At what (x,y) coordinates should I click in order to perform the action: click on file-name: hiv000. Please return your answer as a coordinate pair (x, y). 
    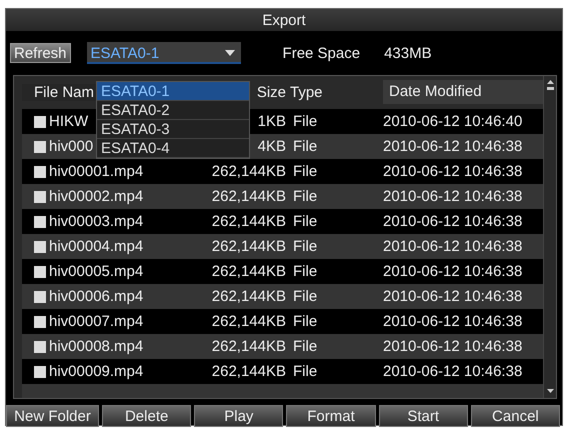
    Looking at the image, I should click on (71, 146).